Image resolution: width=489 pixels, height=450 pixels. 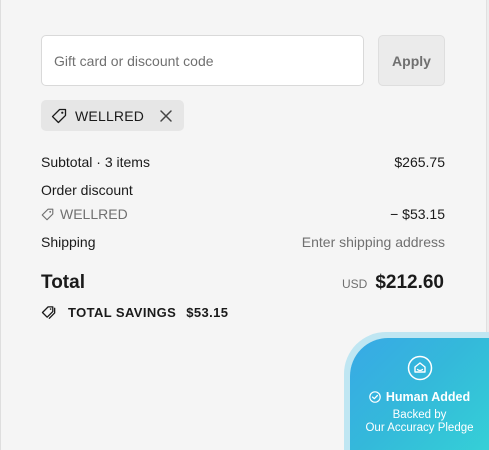 I want to click on badge-subtitle: Backed by Our Accuracy Pledge, so click(x=419, y=422).